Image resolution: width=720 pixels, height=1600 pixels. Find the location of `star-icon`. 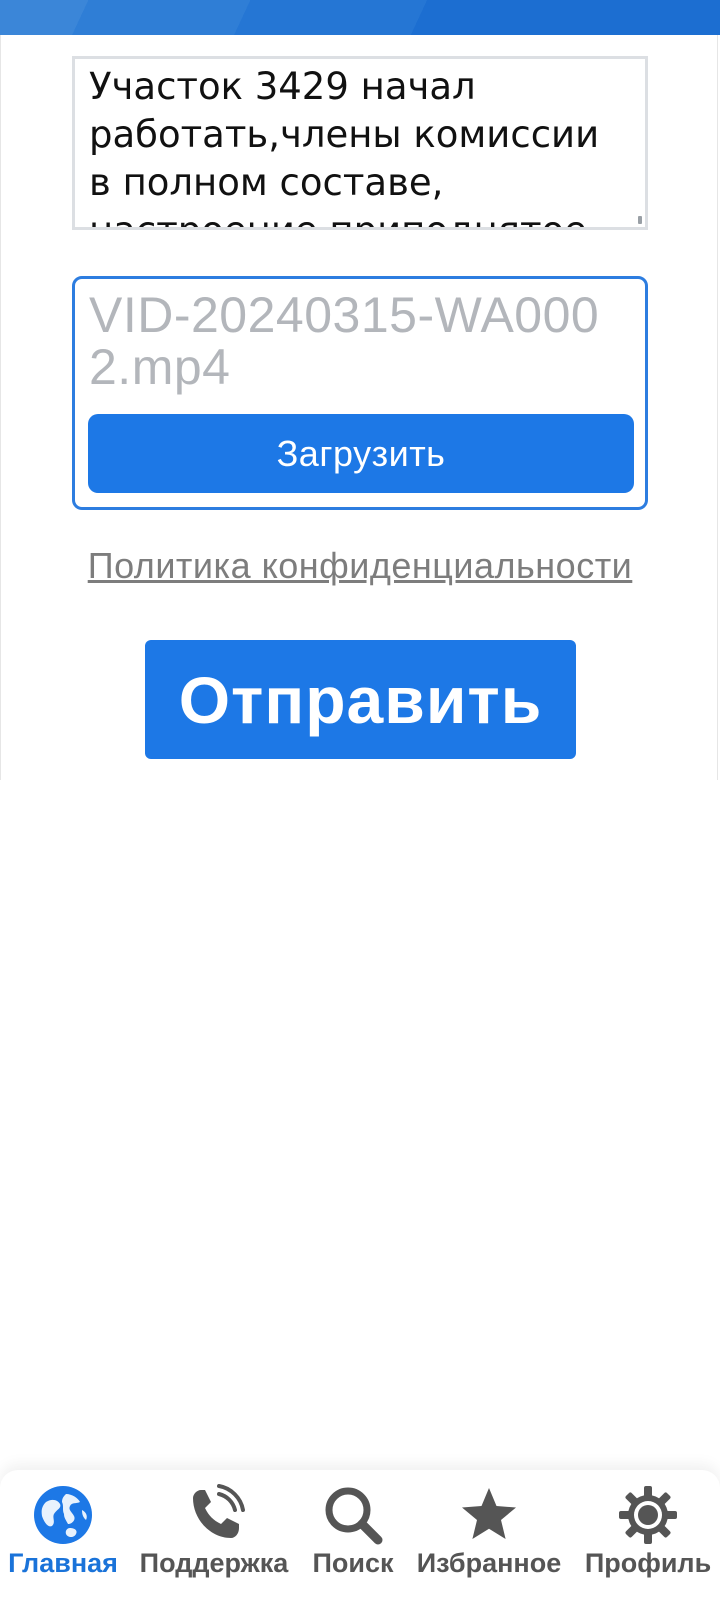

star-icon is located at coordinates (489, 1515).